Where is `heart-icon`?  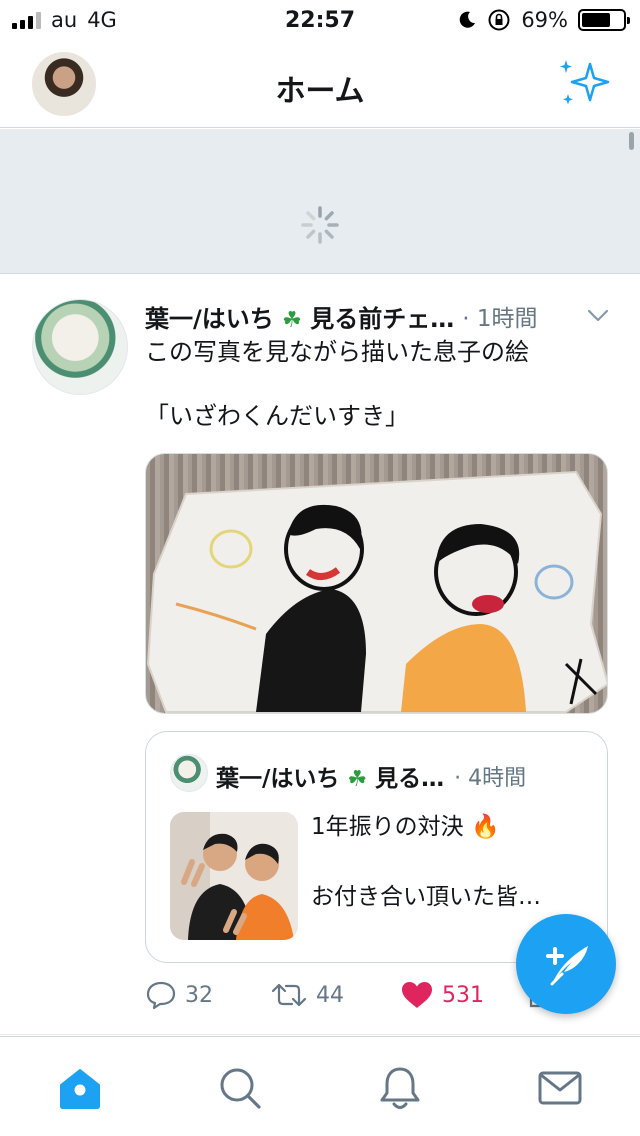
heart-icon is located at coordinates (417, 995).